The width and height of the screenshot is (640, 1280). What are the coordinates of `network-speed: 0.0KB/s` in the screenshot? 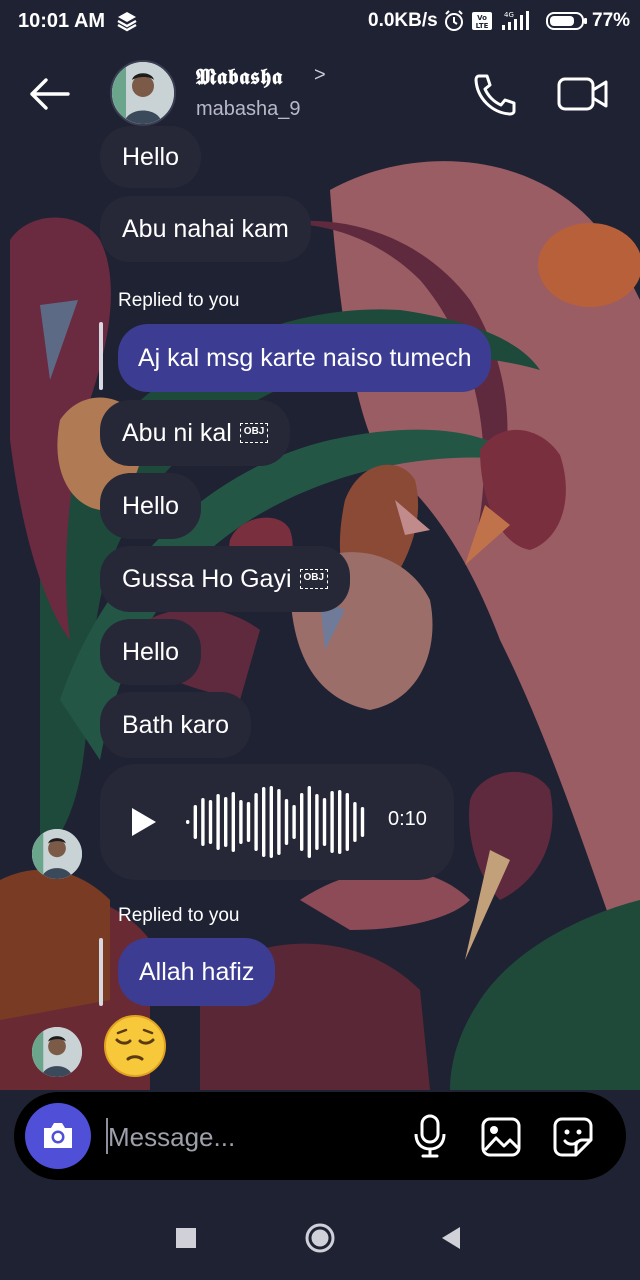 It's located at (403, 20).